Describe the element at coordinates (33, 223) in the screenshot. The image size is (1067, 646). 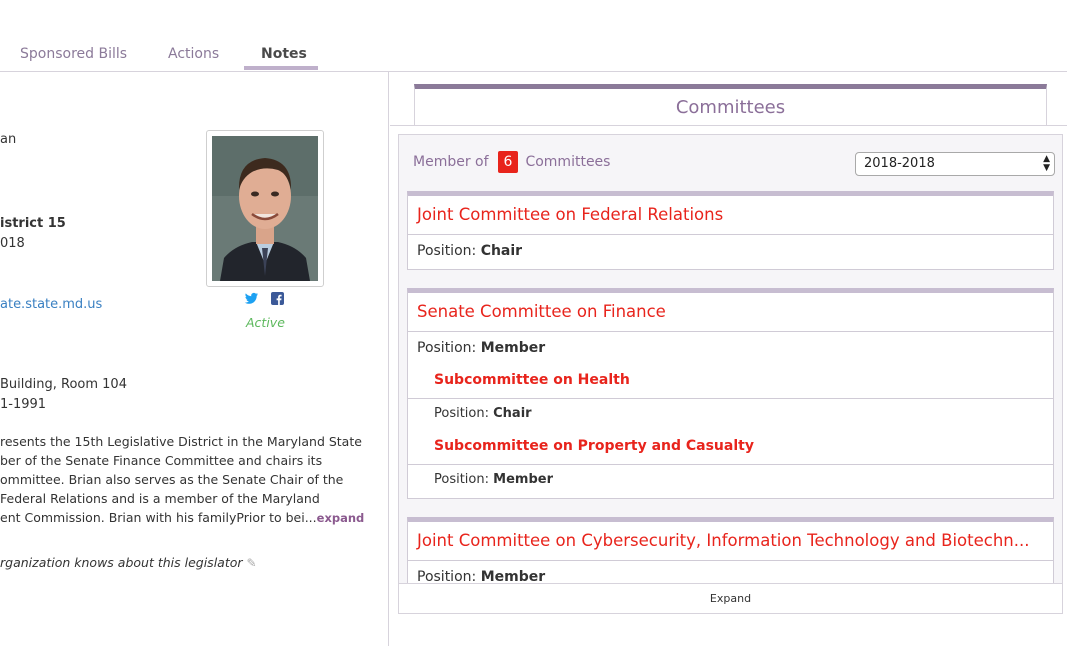
I see `district-label: istrict 15` at that location.